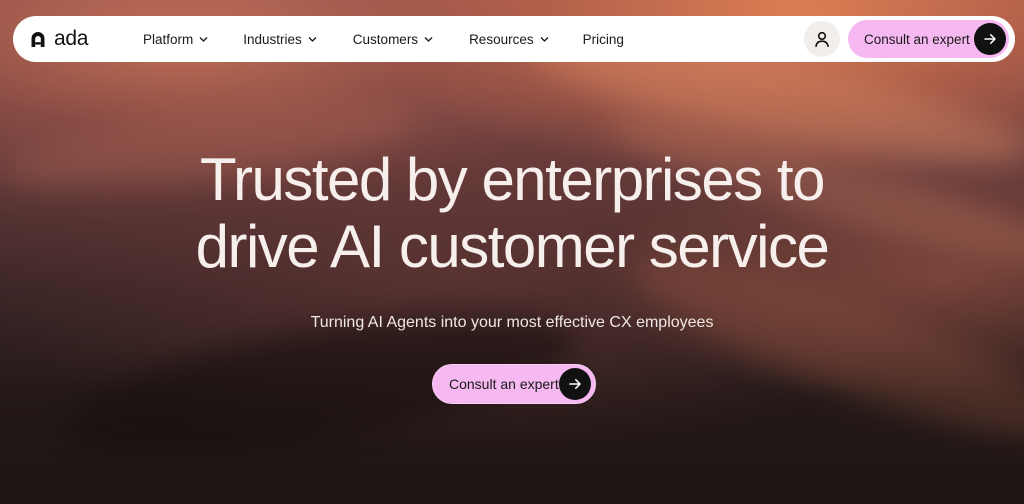 This screenshot has width=1024, height=504. I want to click on headline-line-1: Trusted by enterprises to, so click(512, 179).